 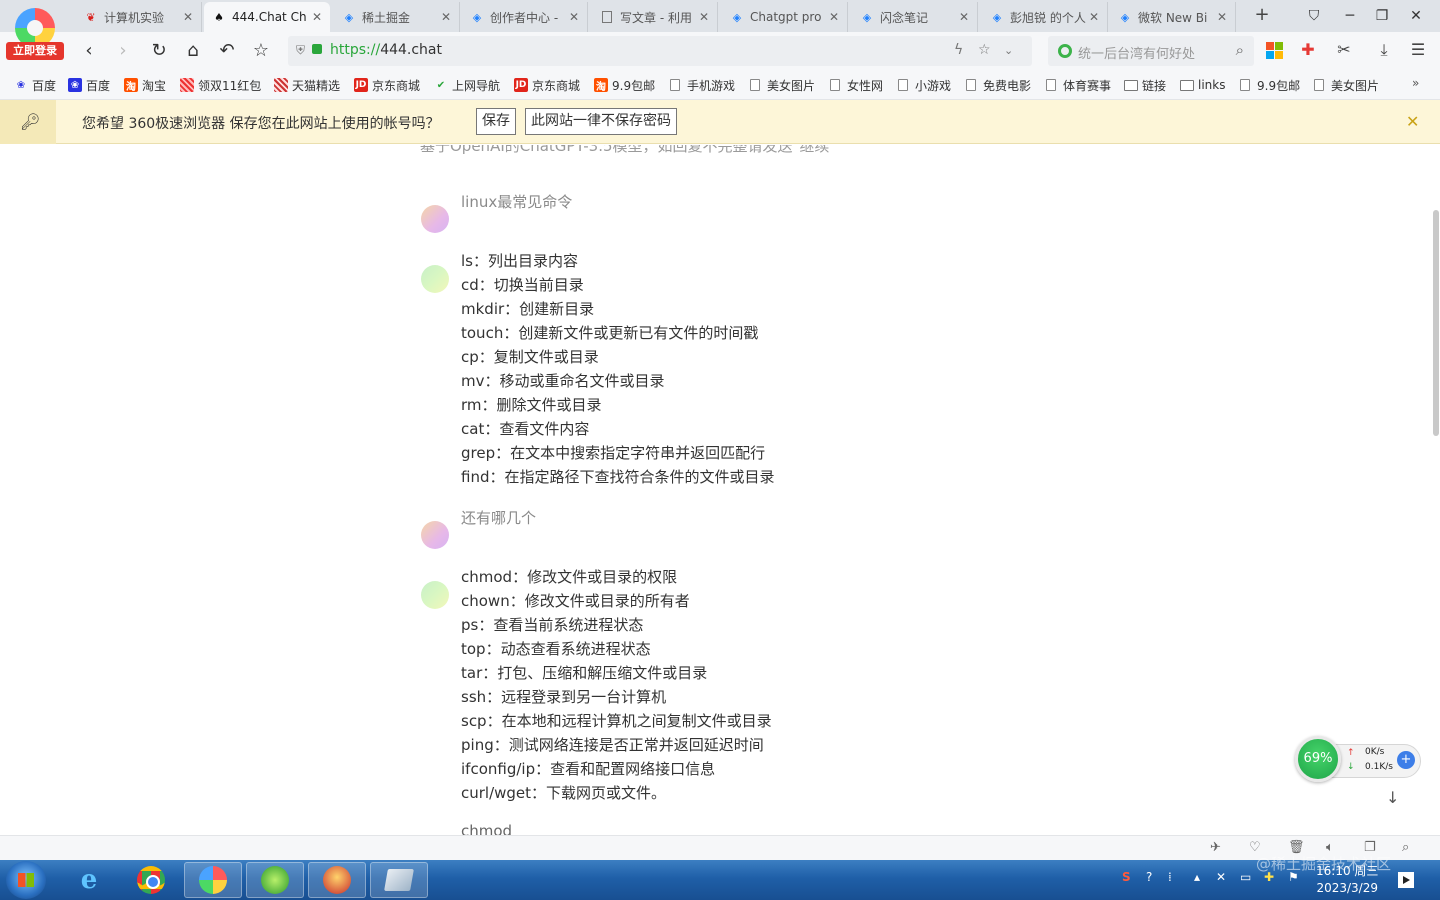 What do you see at coordinates (1405, 847) in the screenshot?
I see `zoom-icon: ⌕` at bounding box center [1405, 847].